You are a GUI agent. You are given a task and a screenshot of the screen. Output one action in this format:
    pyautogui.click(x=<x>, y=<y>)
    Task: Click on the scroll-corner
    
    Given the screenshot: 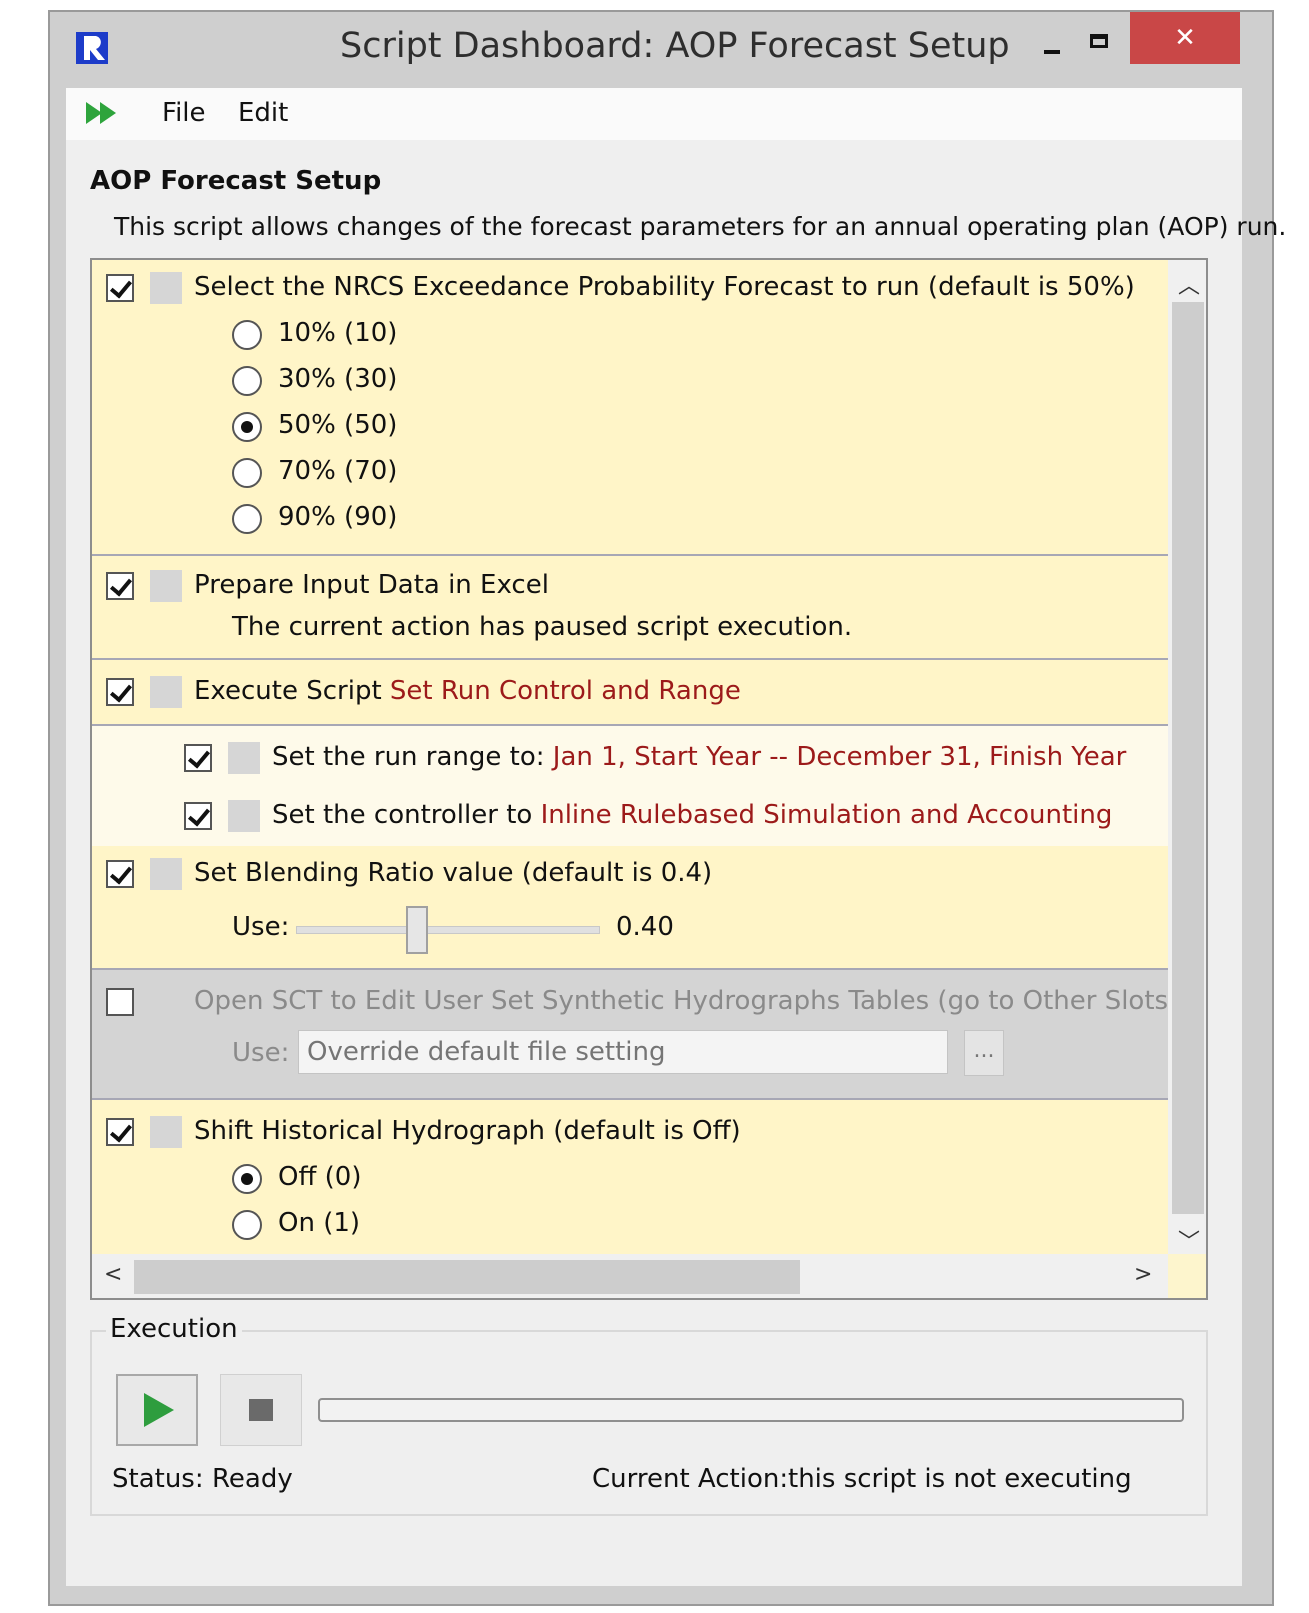 What is the action you would take?
    pyautogui.click(x=1187, y=1276)
    